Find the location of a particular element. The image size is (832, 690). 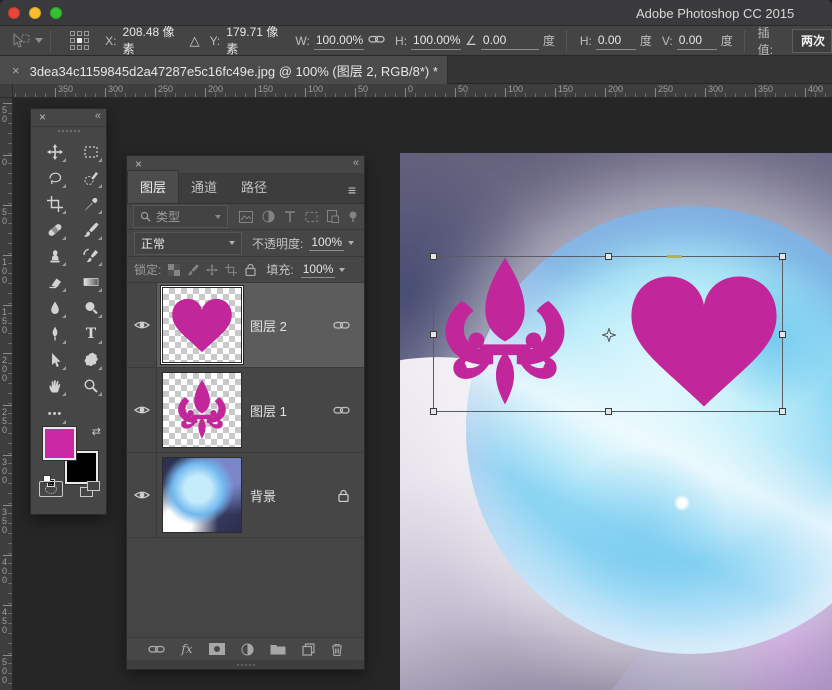

handle-middle-right is located at coordinates (782, 334).